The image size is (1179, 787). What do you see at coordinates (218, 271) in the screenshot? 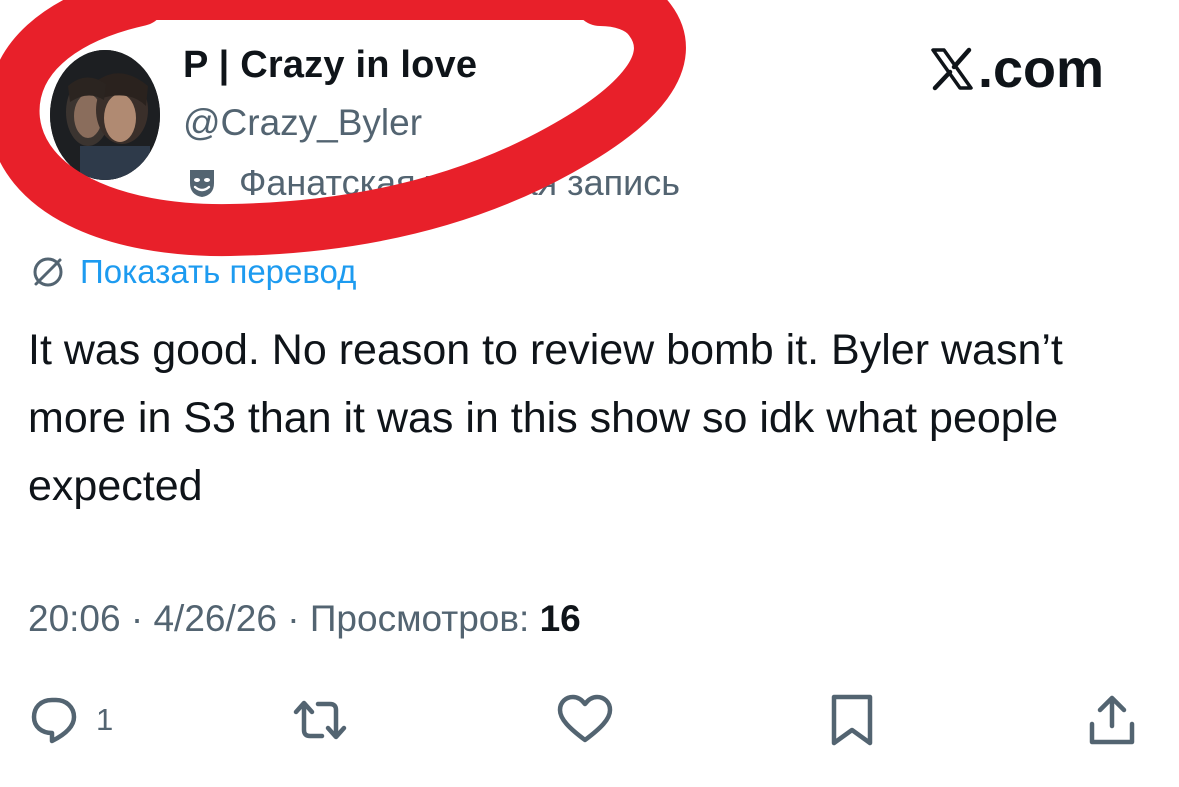
I see `show-translation-label: Показать перевод` at bounding box center [218, 271].